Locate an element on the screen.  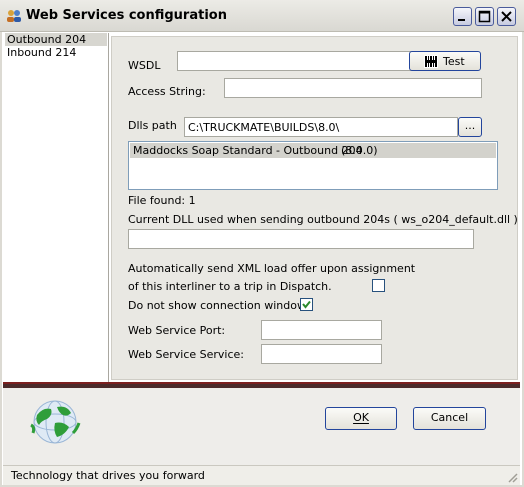
close-button is located at coordinates (506, 16).